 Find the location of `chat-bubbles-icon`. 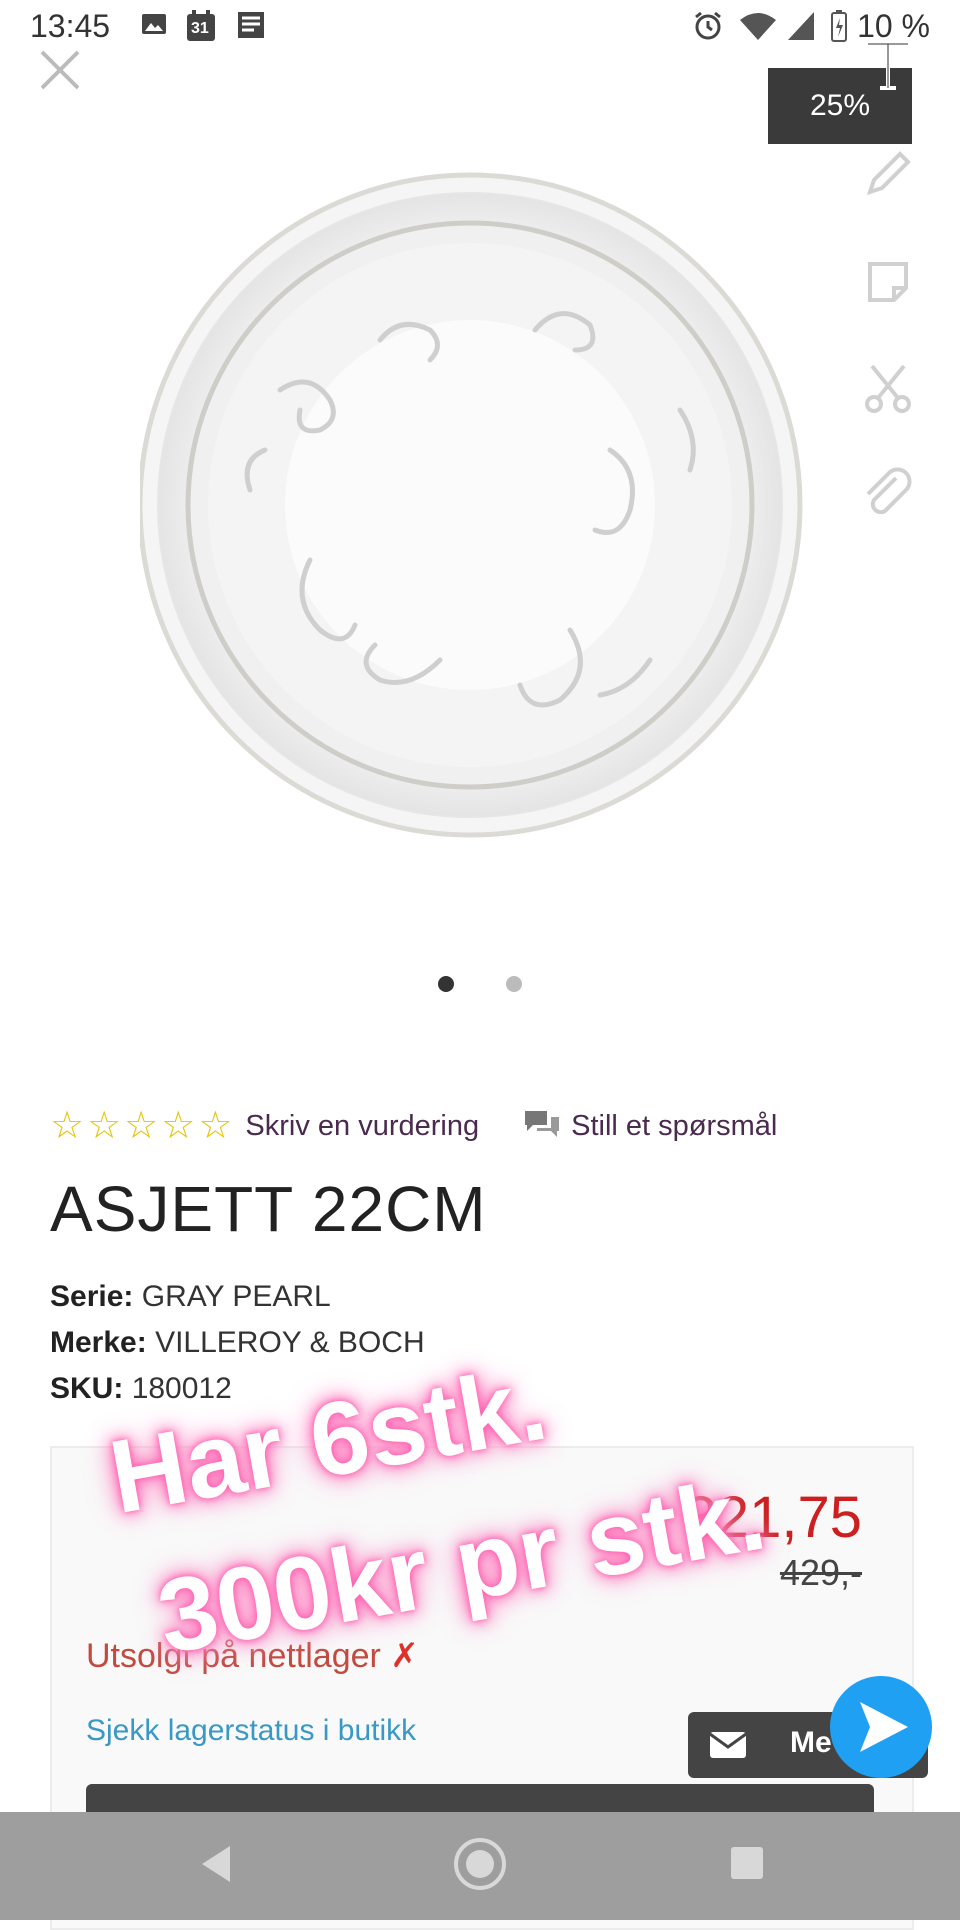

chat-bubbles-icon is located at coordinates (542, 1126).